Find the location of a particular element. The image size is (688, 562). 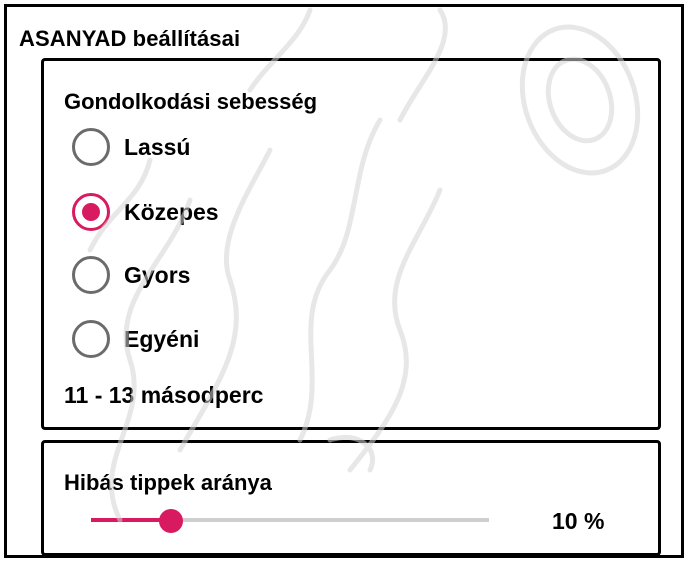

error-rate-title: Hibás tippek aránya is located at coordinates (168, 482).